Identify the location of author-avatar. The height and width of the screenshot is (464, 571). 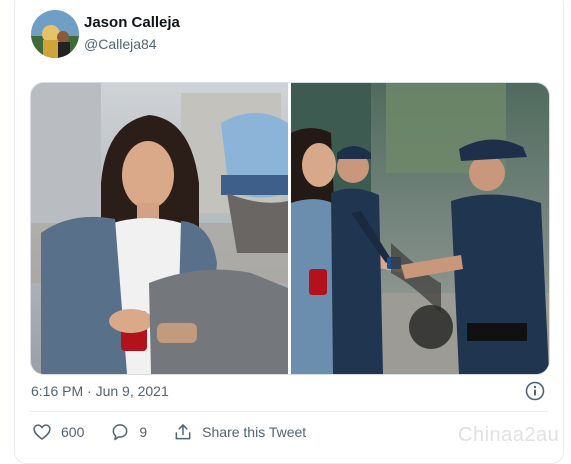
(55, 34).